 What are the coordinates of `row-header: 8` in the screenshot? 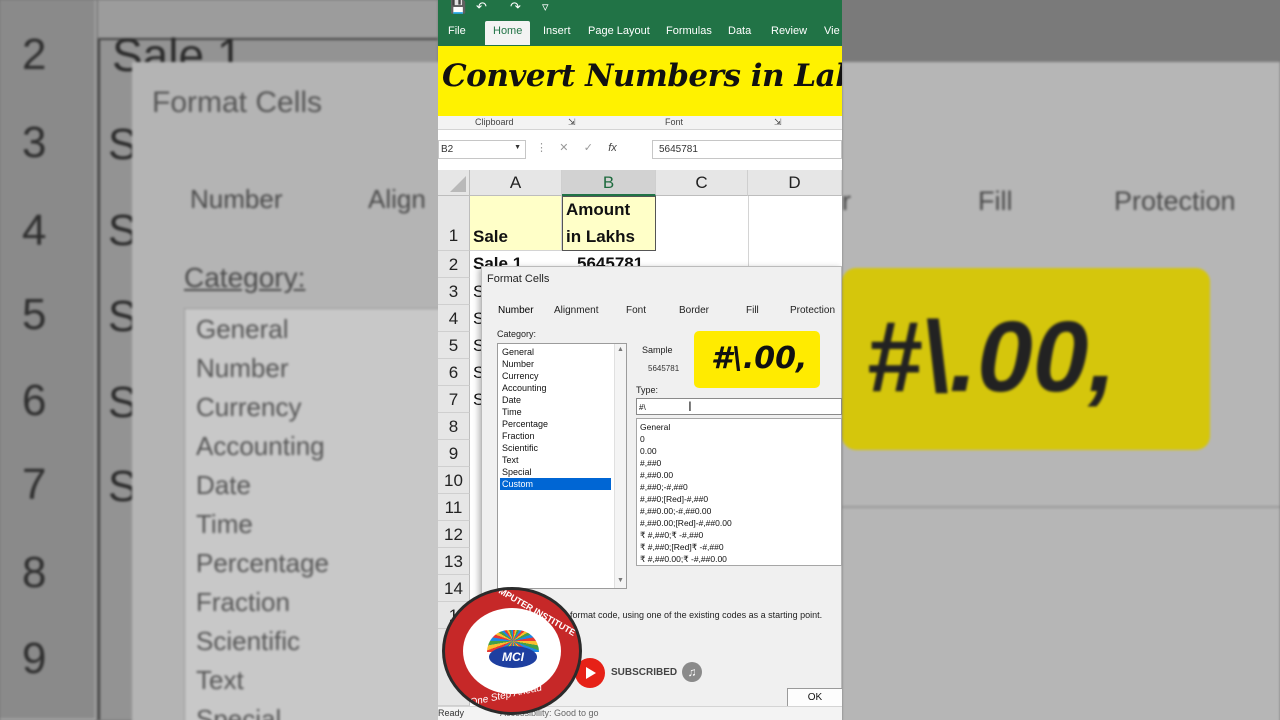 It's located at (454, 426).